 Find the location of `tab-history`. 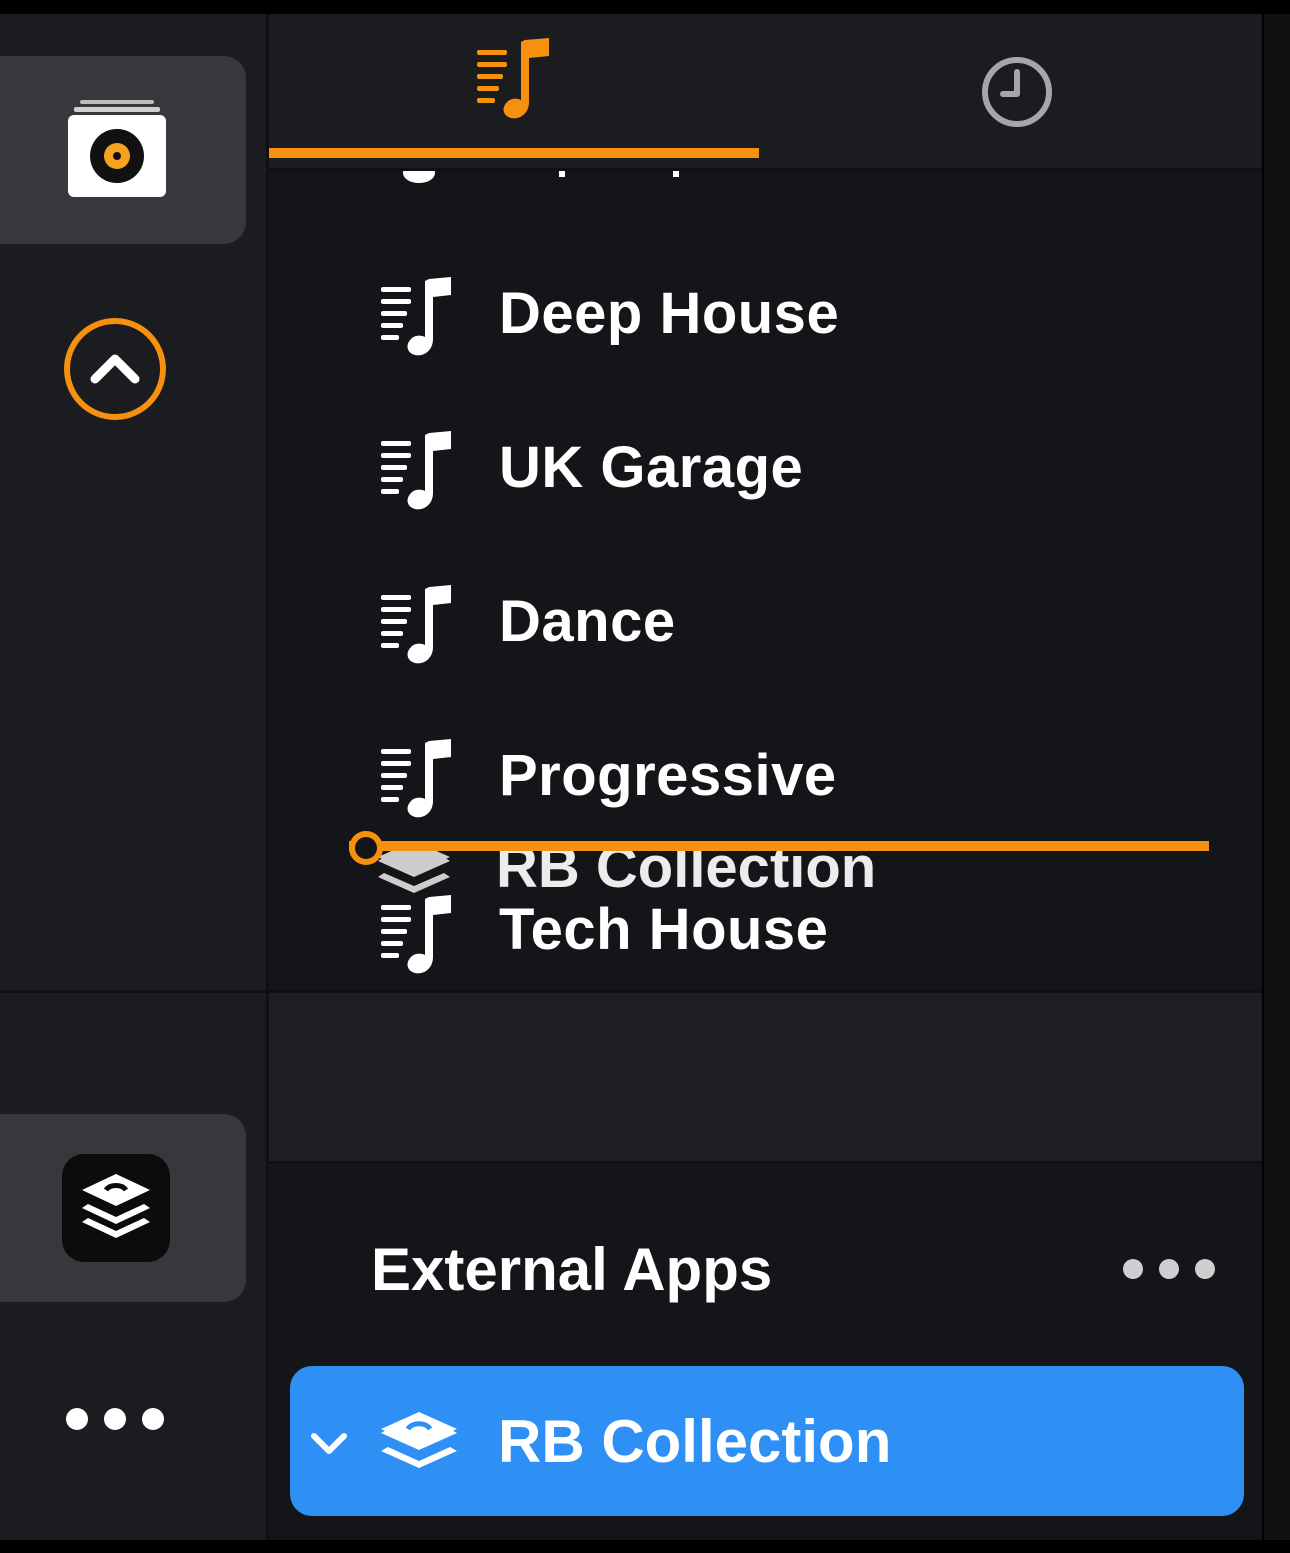

tab-history is located at coordinates (1010, 91).